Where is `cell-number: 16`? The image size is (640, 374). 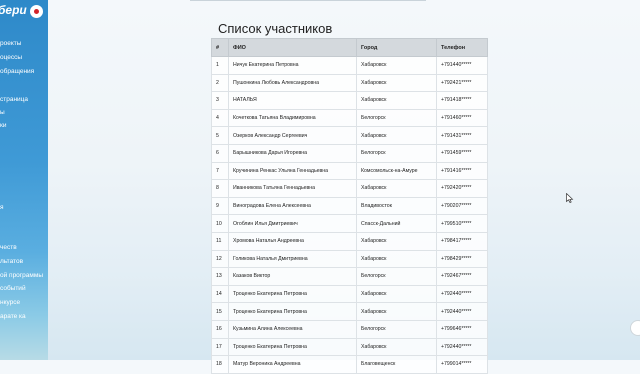
cell-number: 16 is located at coordinates (220, 329).